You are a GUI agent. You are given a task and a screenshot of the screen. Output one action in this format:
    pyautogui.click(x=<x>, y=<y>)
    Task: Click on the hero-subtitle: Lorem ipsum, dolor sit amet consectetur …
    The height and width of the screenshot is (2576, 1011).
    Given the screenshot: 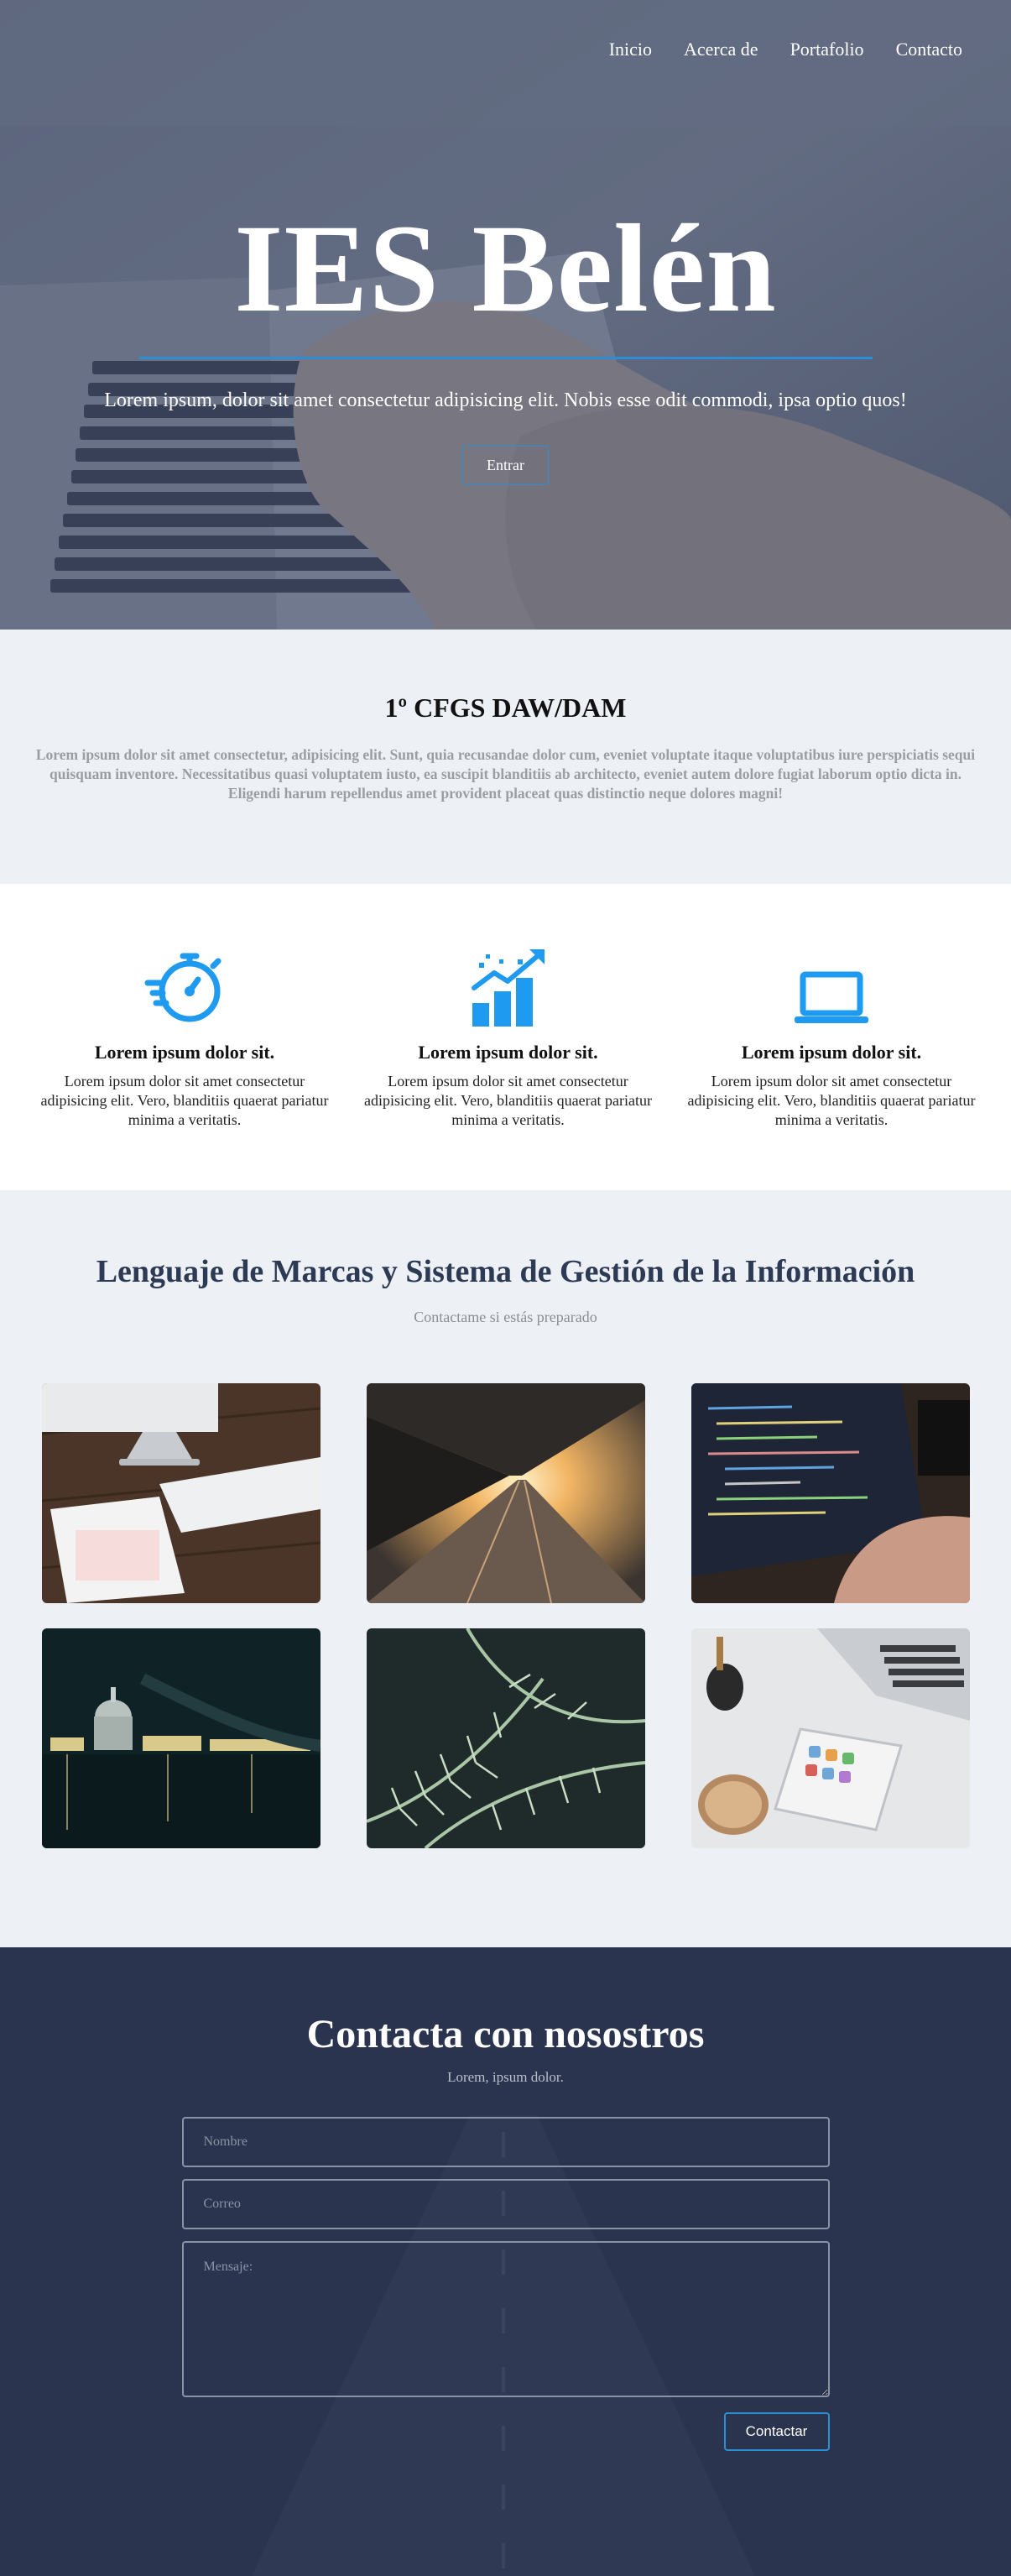 What is the action you would take?
    pyautogui.click(x=505, y=400)
    